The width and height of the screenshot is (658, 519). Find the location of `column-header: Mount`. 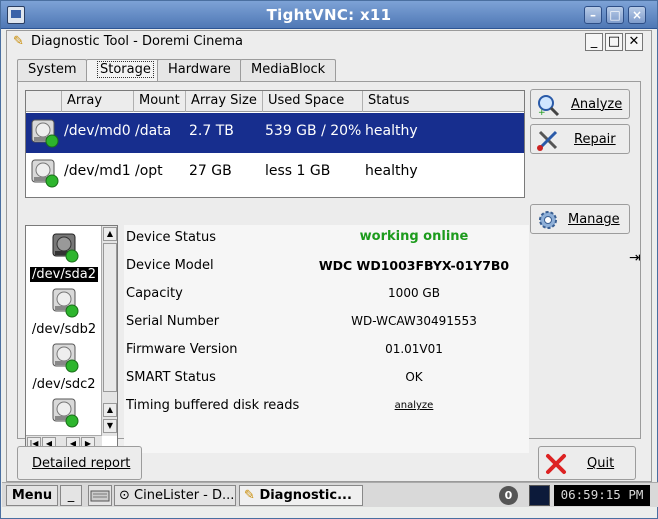

column-header: Mount is located at coordinates (159, 101).